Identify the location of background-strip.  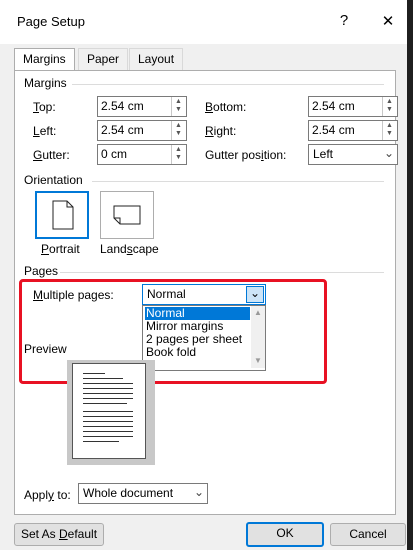
(410, 275).